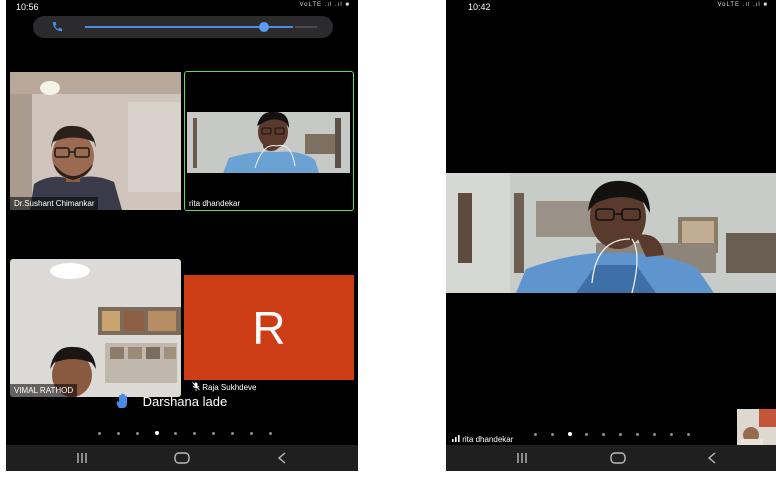  I want to click on participant-tile-rita: rita dhandekar, so click(269, 141).